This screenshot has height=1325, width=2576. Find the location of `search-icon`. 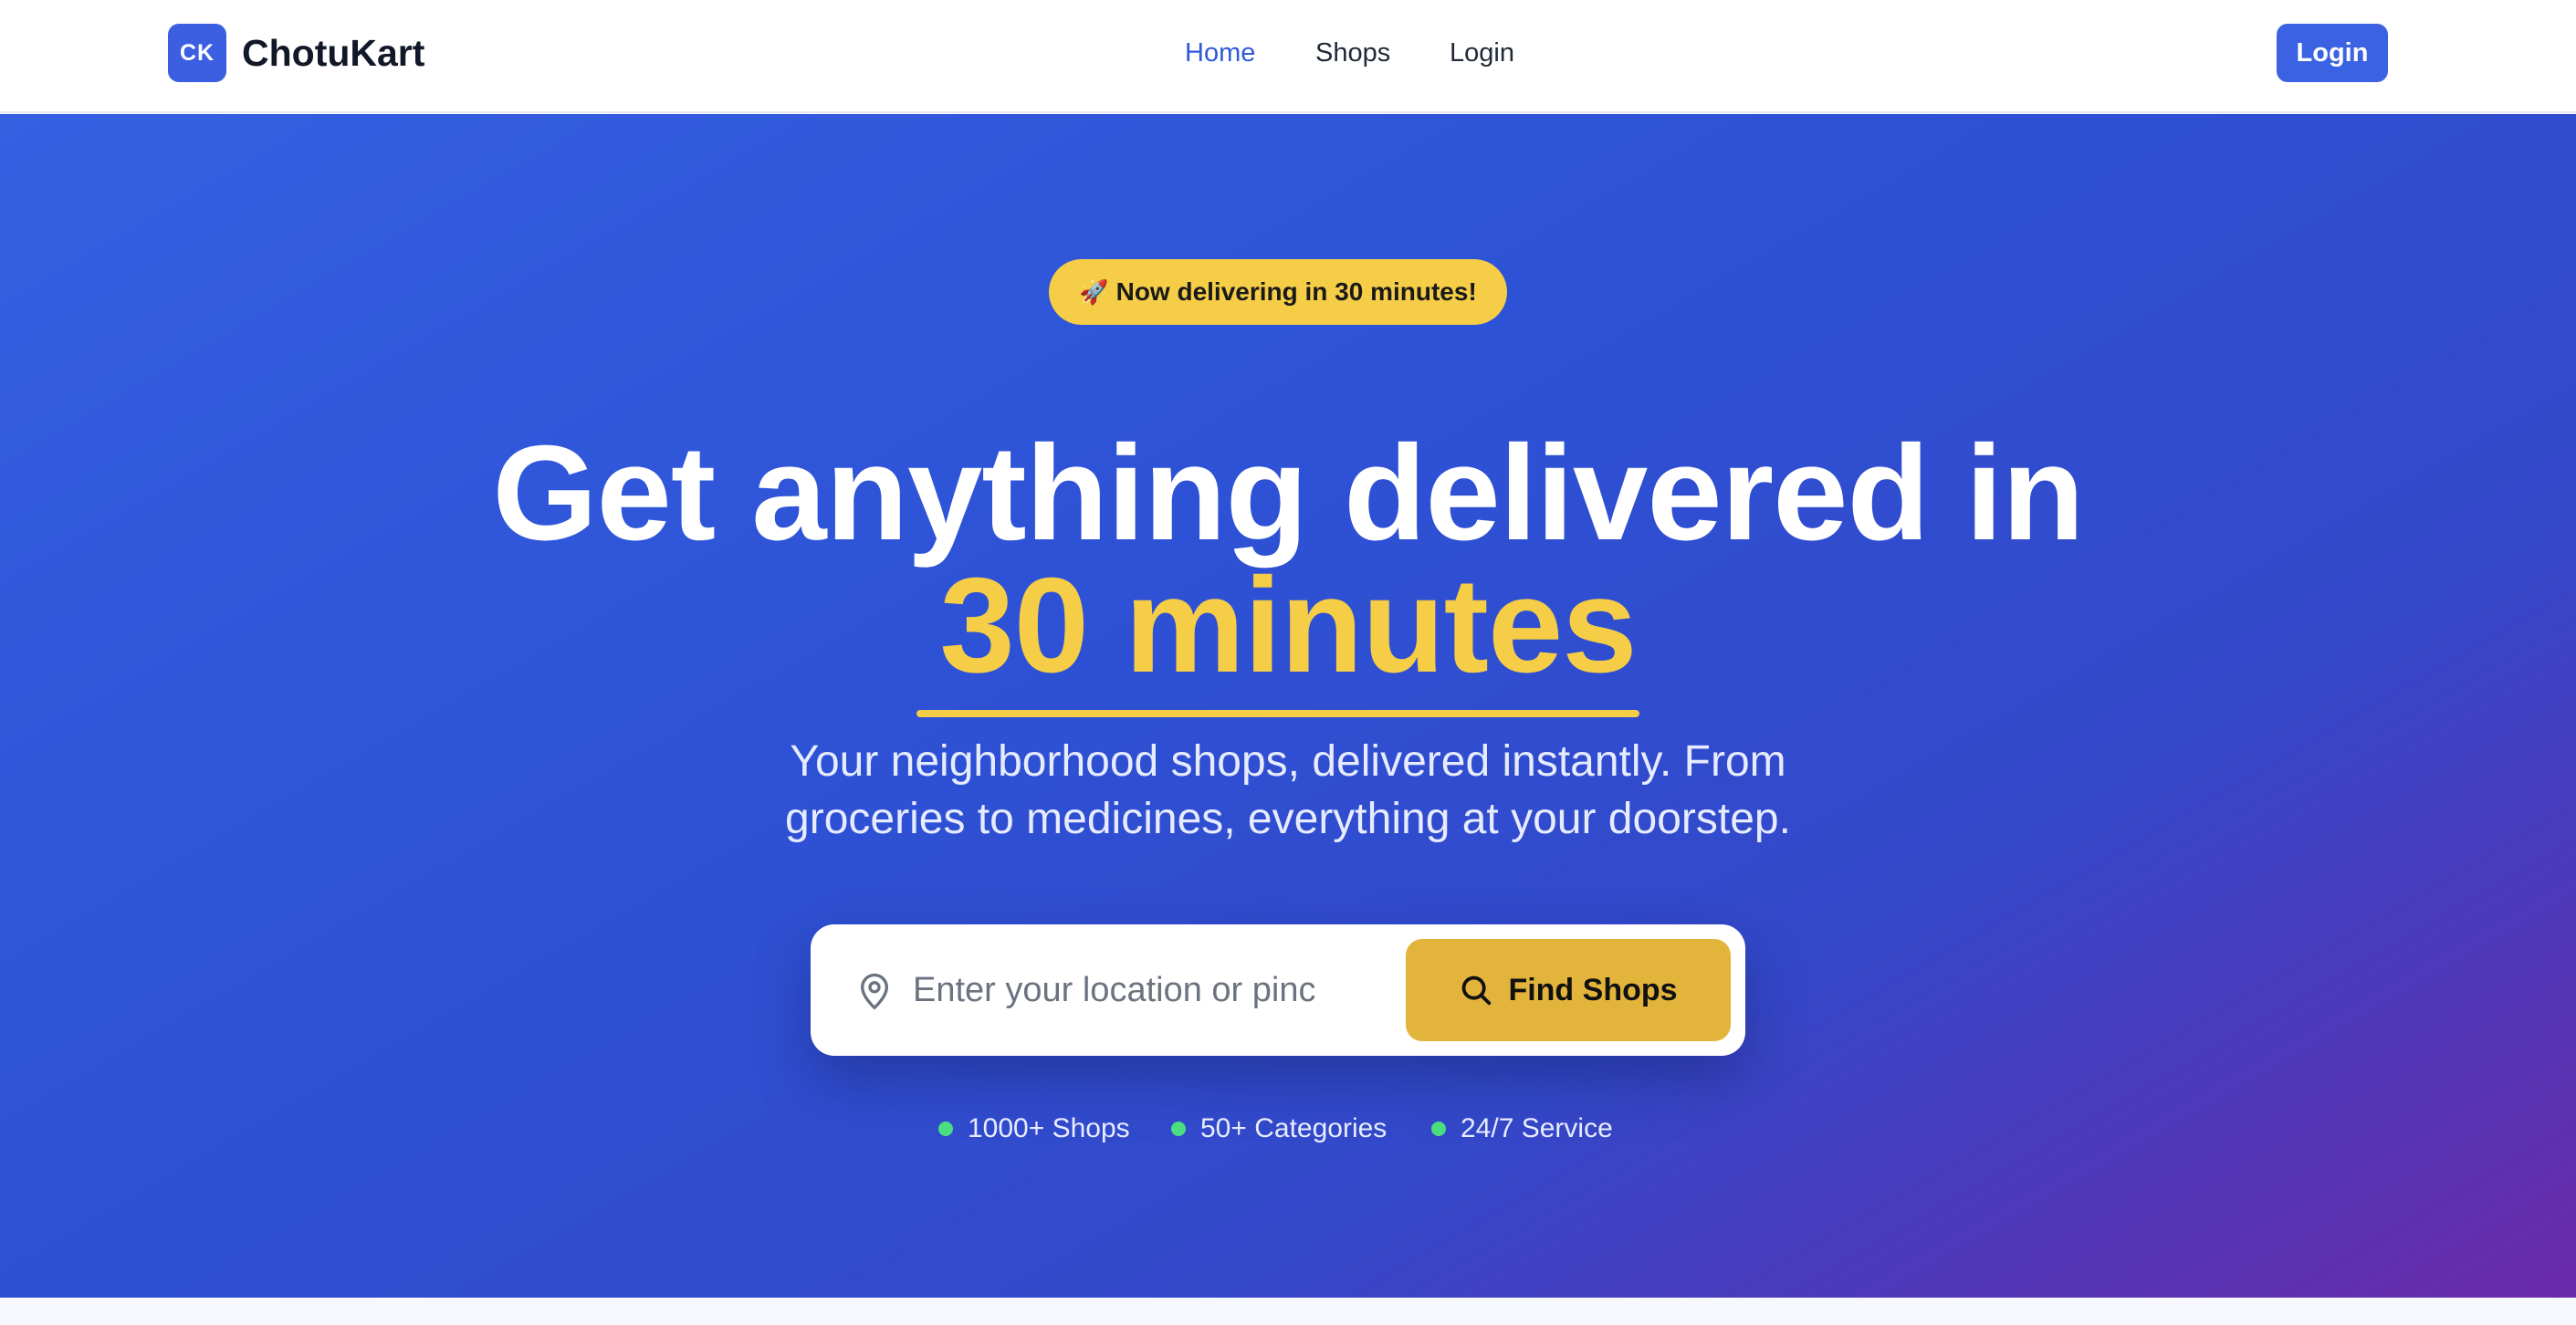

search-icon is located at coordinates (1477, 990).